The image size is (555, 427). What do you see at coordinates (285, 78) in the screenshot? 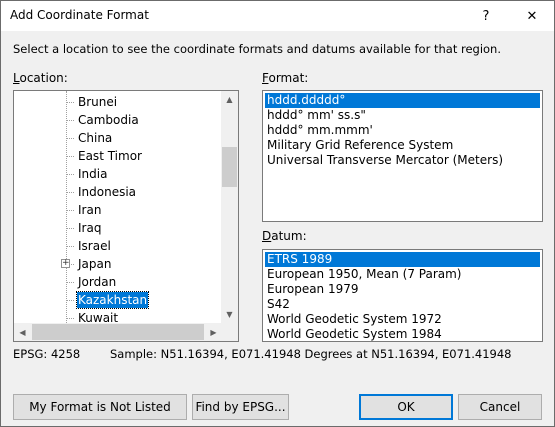
I see `format-label: Format:` at bounding box center [285, 78].